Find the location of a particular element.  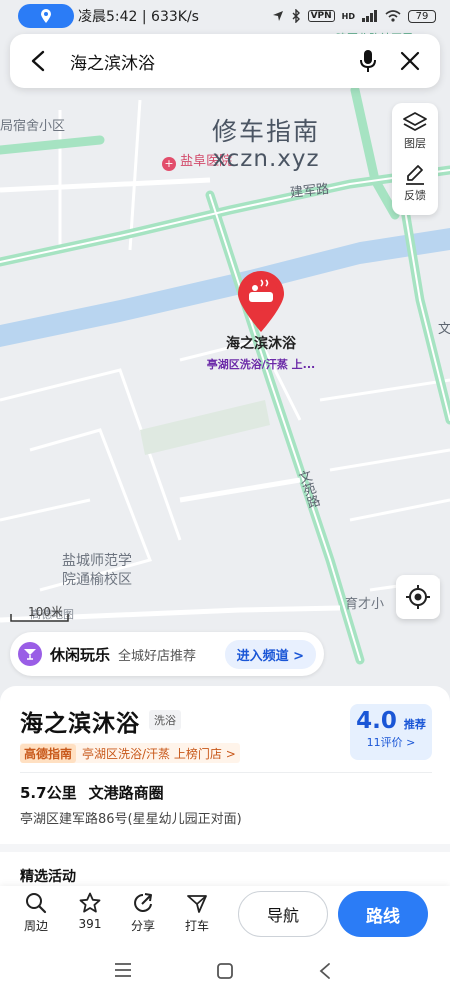

menu-button is located at coordinates (123, 972).